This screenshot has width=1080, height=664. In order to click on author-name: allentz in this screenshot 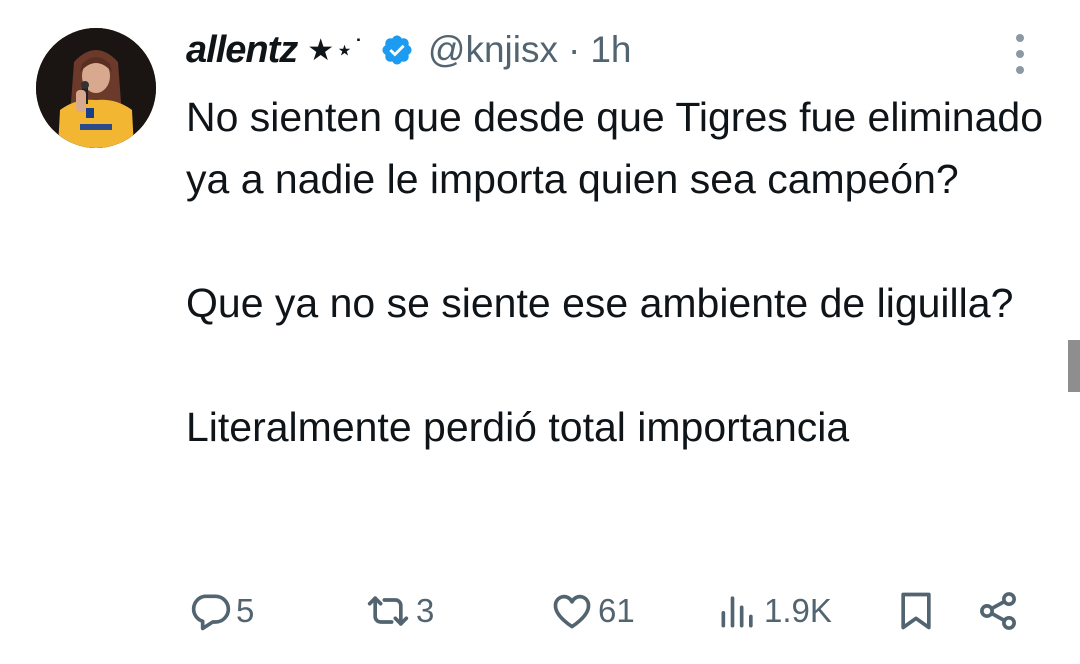, I will do `click(242, 50)`.